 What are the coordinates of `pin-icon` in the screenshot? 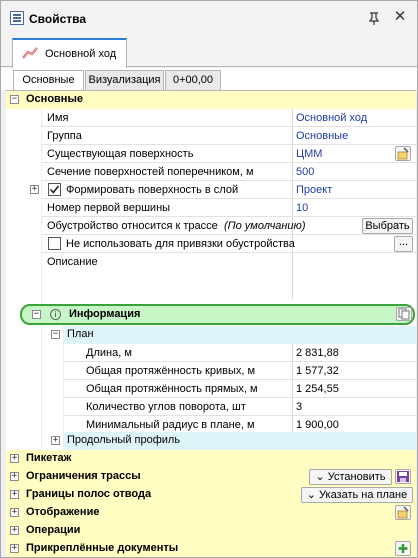 It's located at (374, 18).